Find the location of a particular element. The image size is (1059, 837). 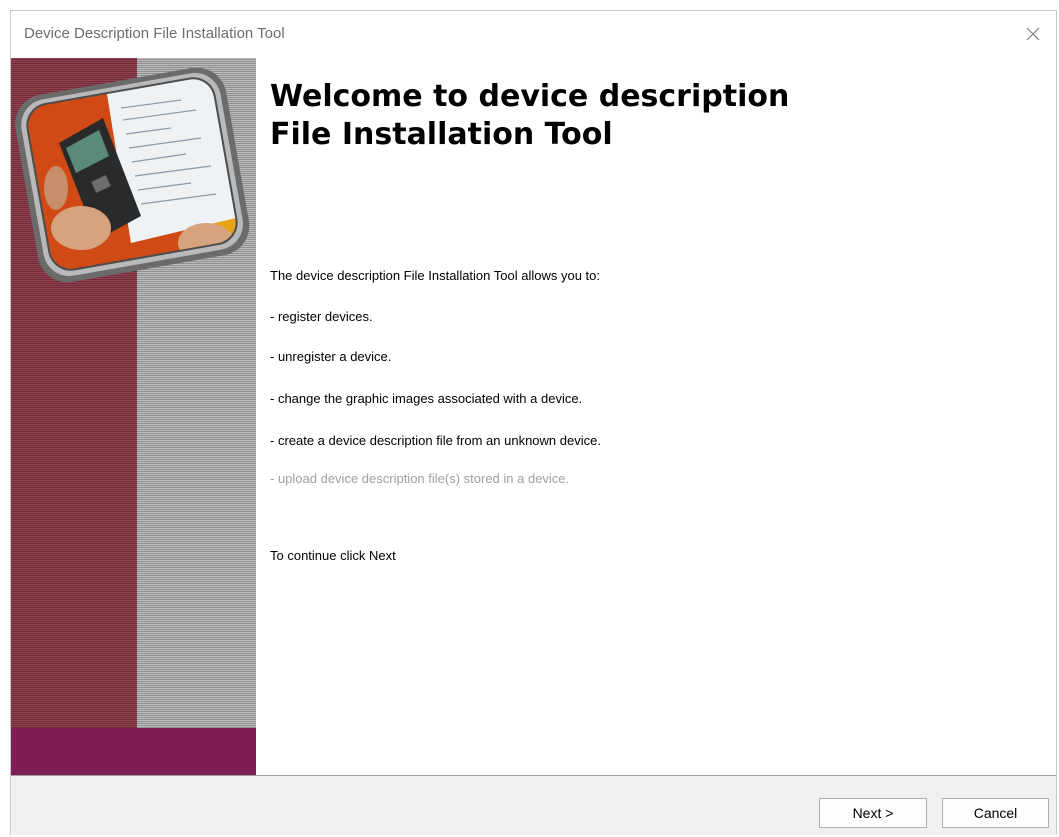

title-line-2: File Installation Tool is located at coordinates (441, 134).